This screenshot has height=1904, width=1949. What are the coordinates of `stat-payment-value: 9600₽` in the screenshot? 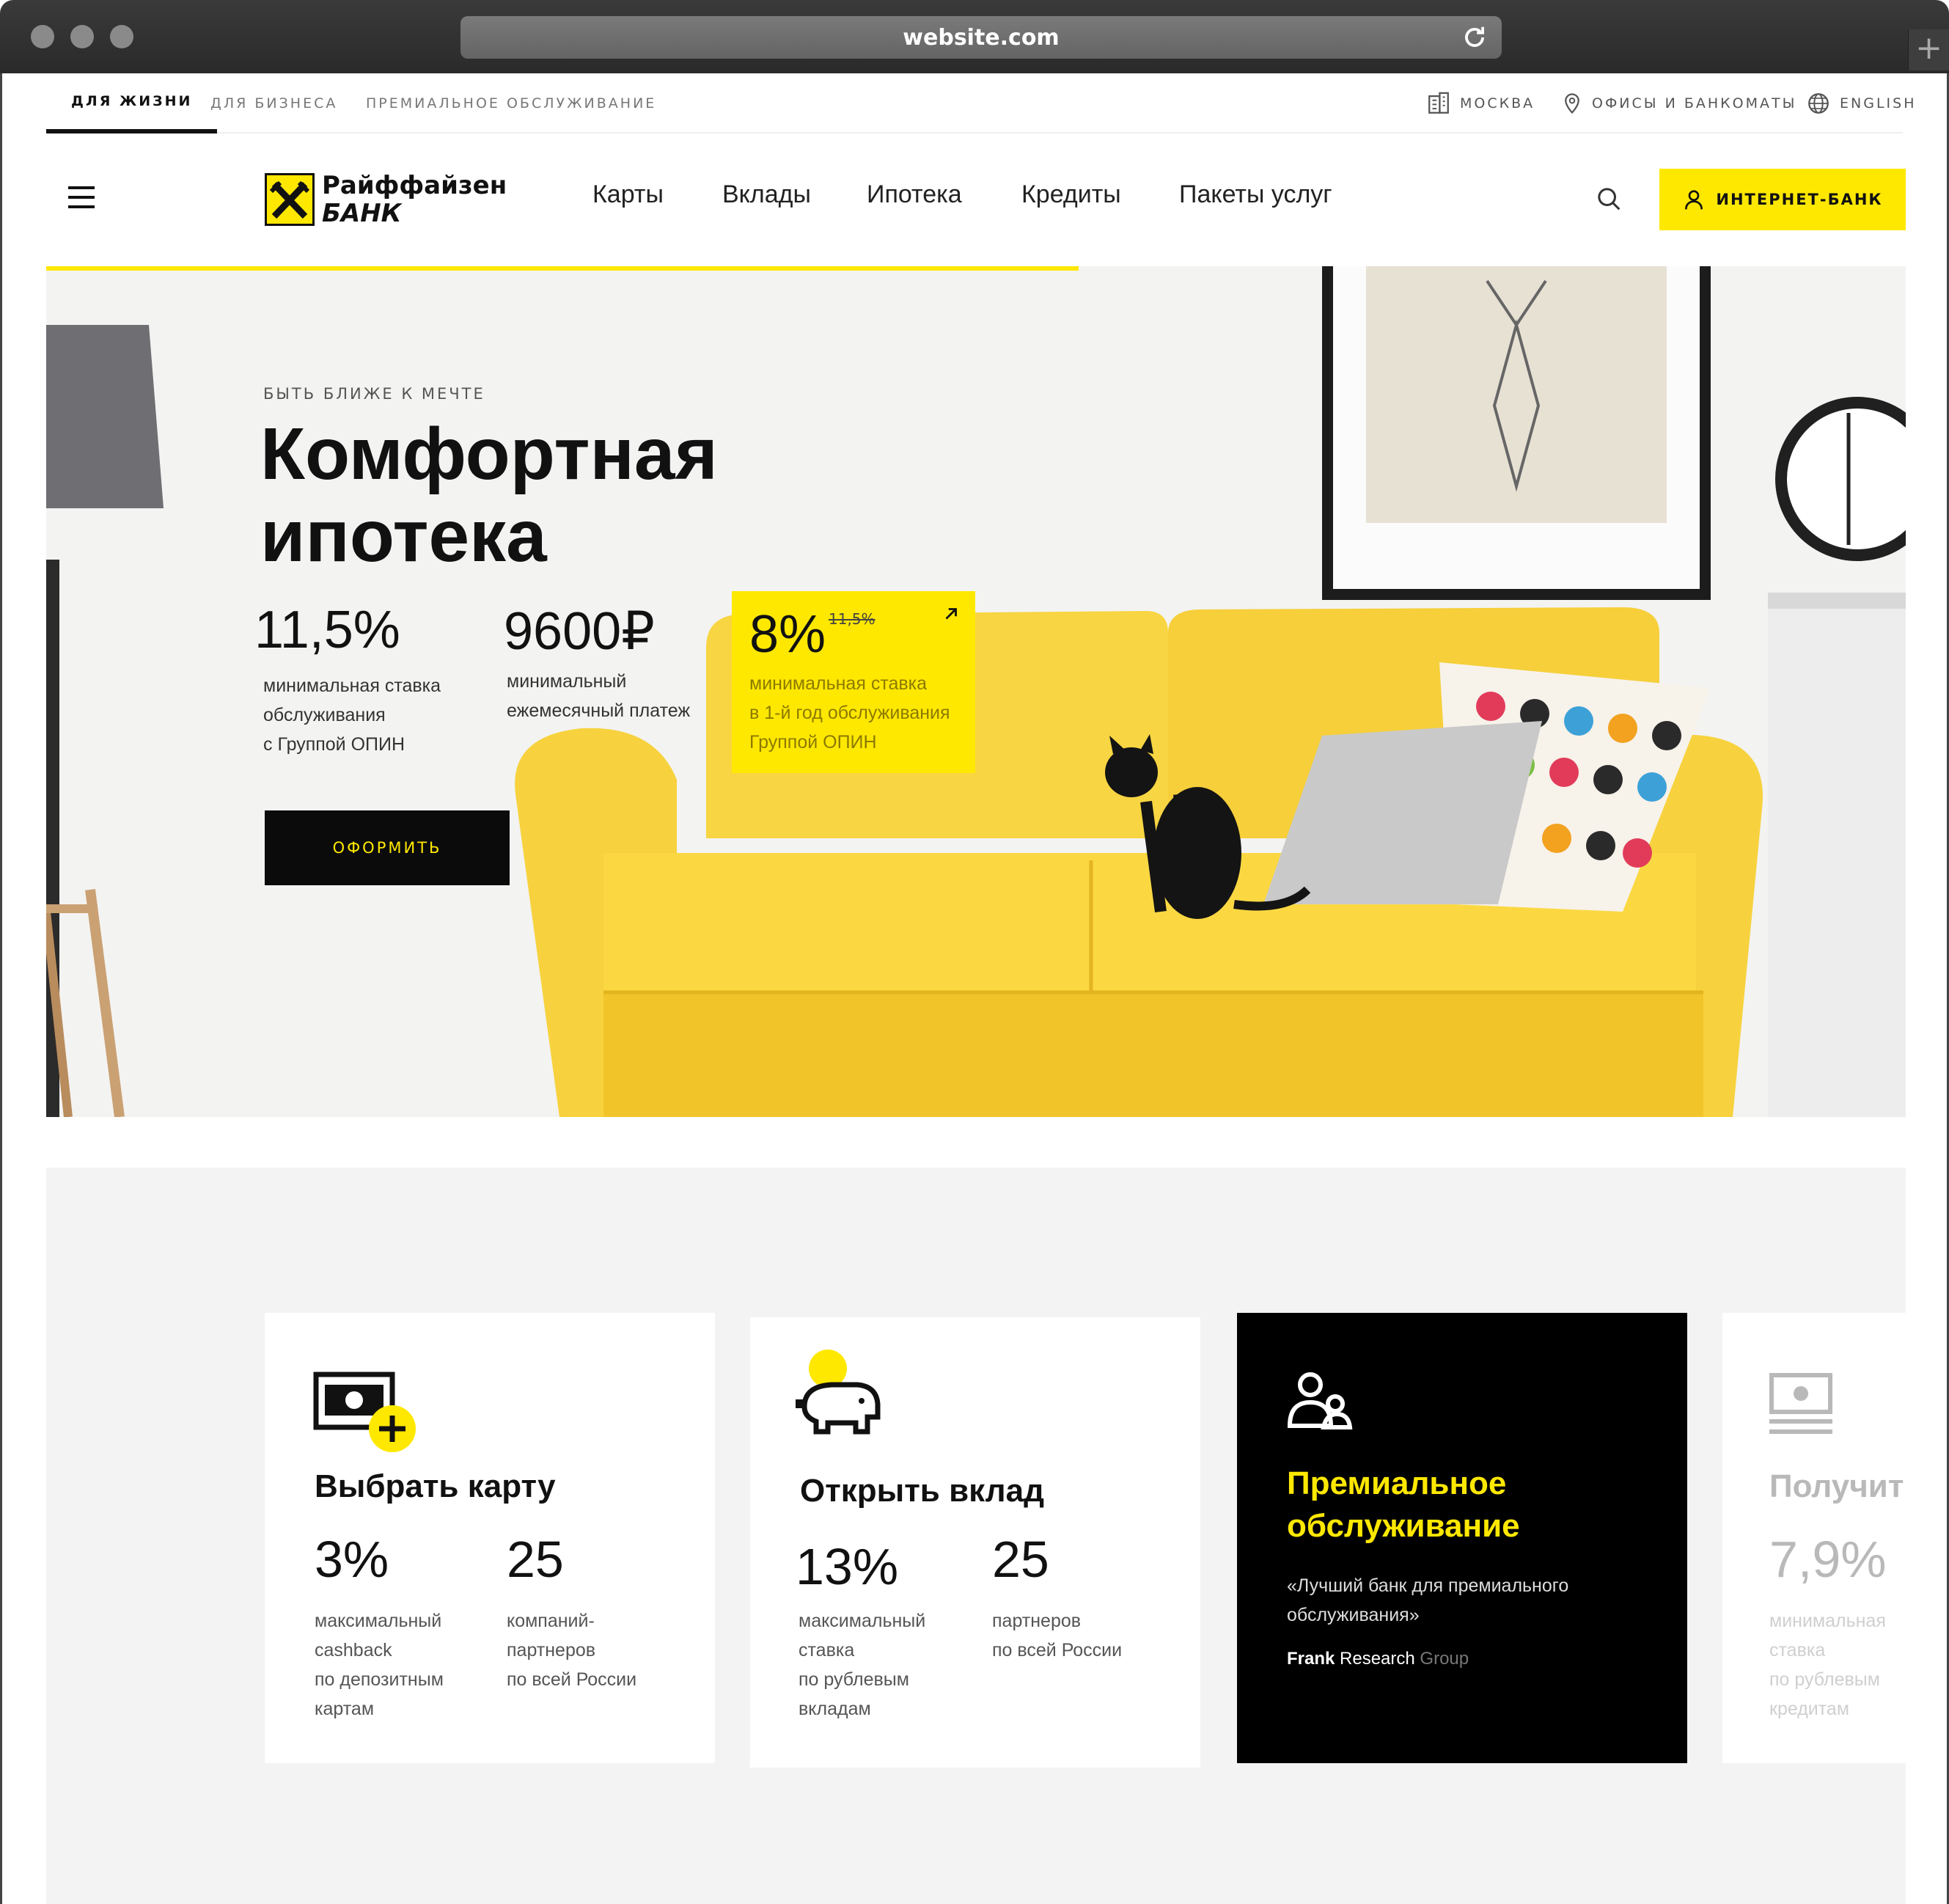 It's located at (579, 632).